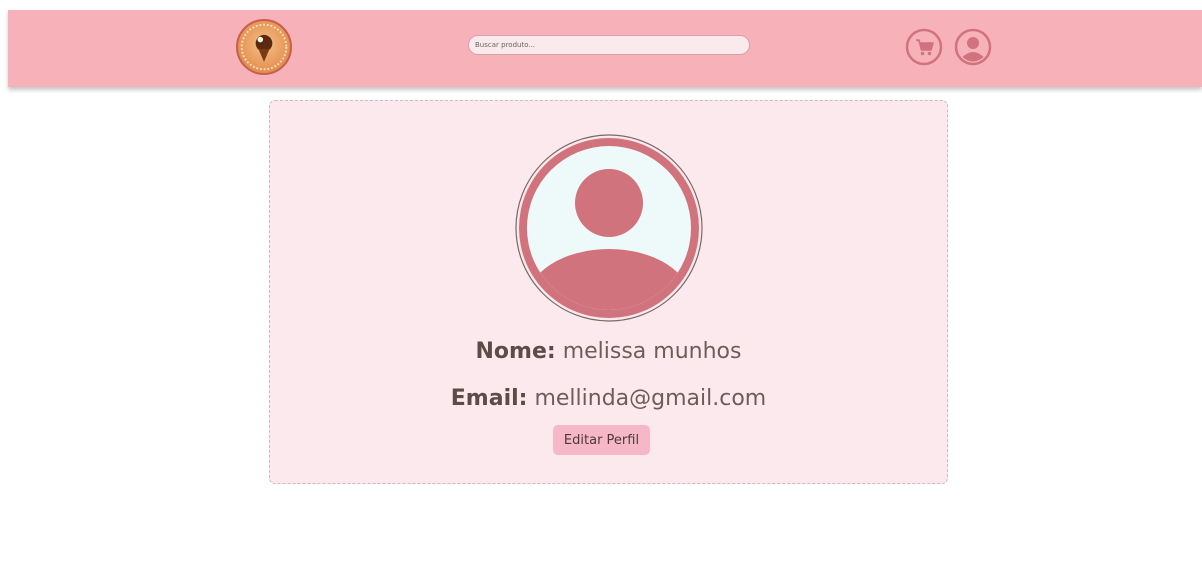  What do you see at coordinates (650, 398) in the screenshot?
I see `email-value: mellinda@gmail.com` at bounding box center [650, 398].